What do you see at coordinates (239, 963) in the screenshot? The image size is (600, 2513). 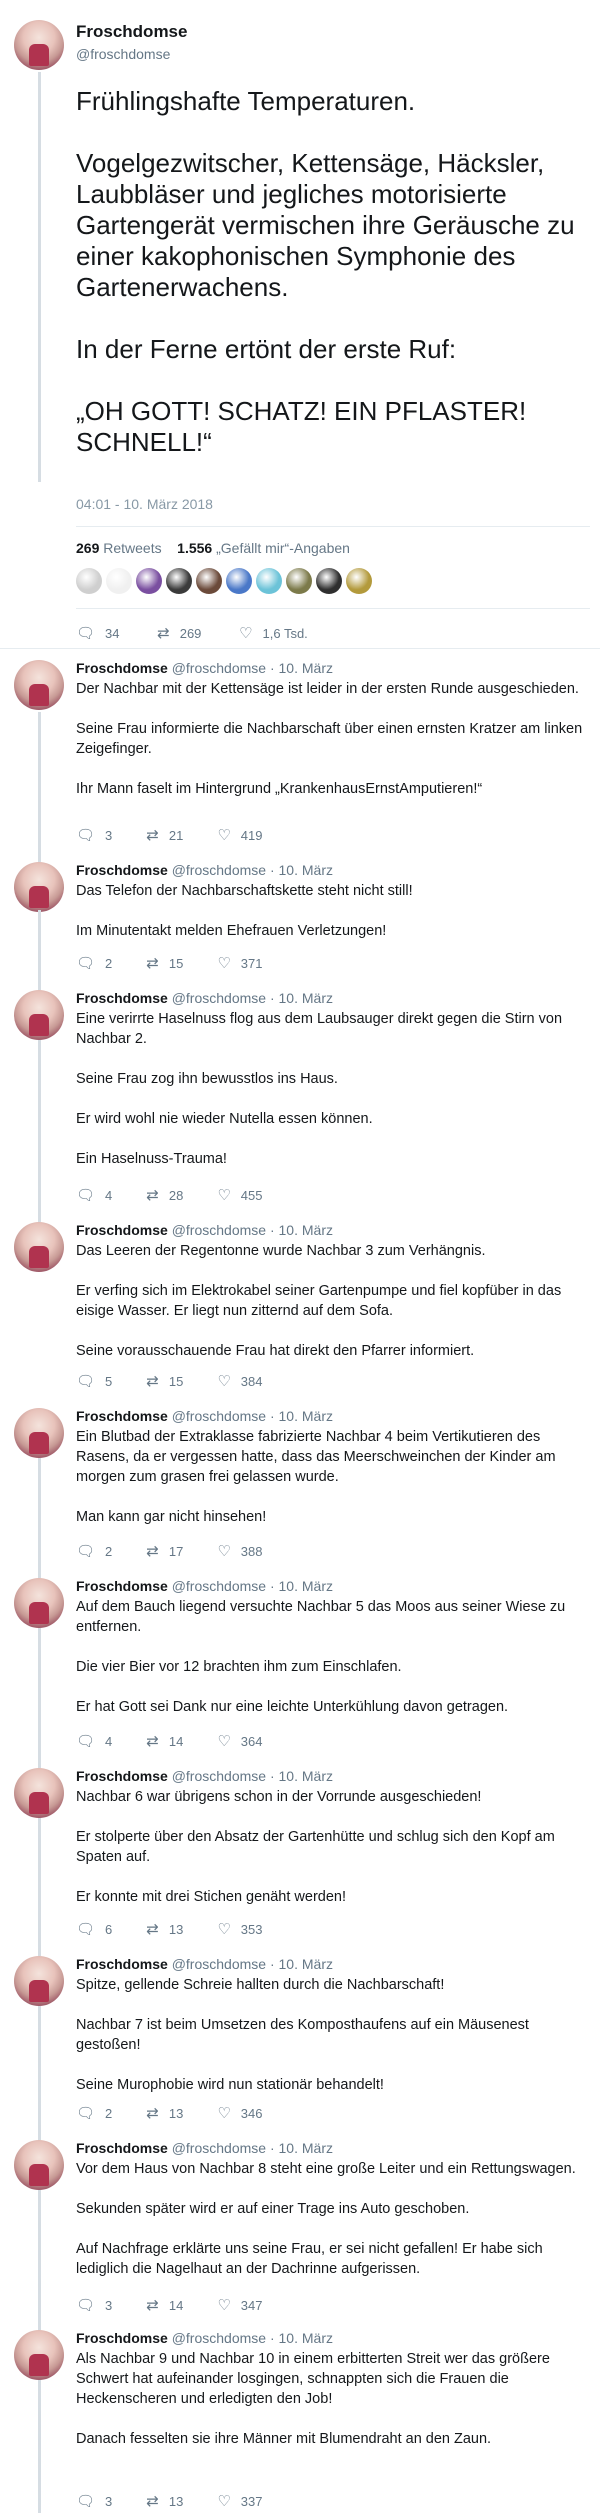 I see `like-button: ♡ 371` at bounding box center [239, 963].